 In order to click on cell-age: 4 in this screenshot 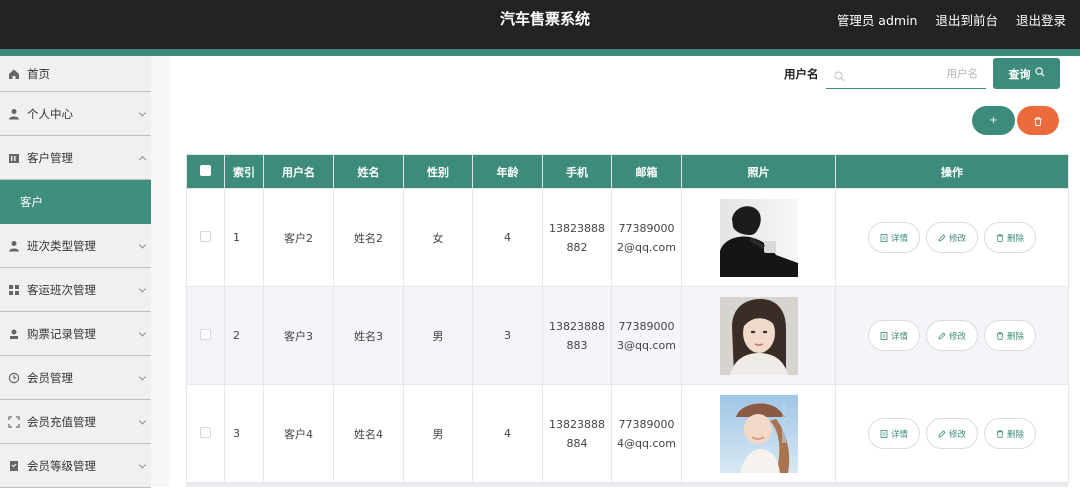, I will do `click(507, 237)`.